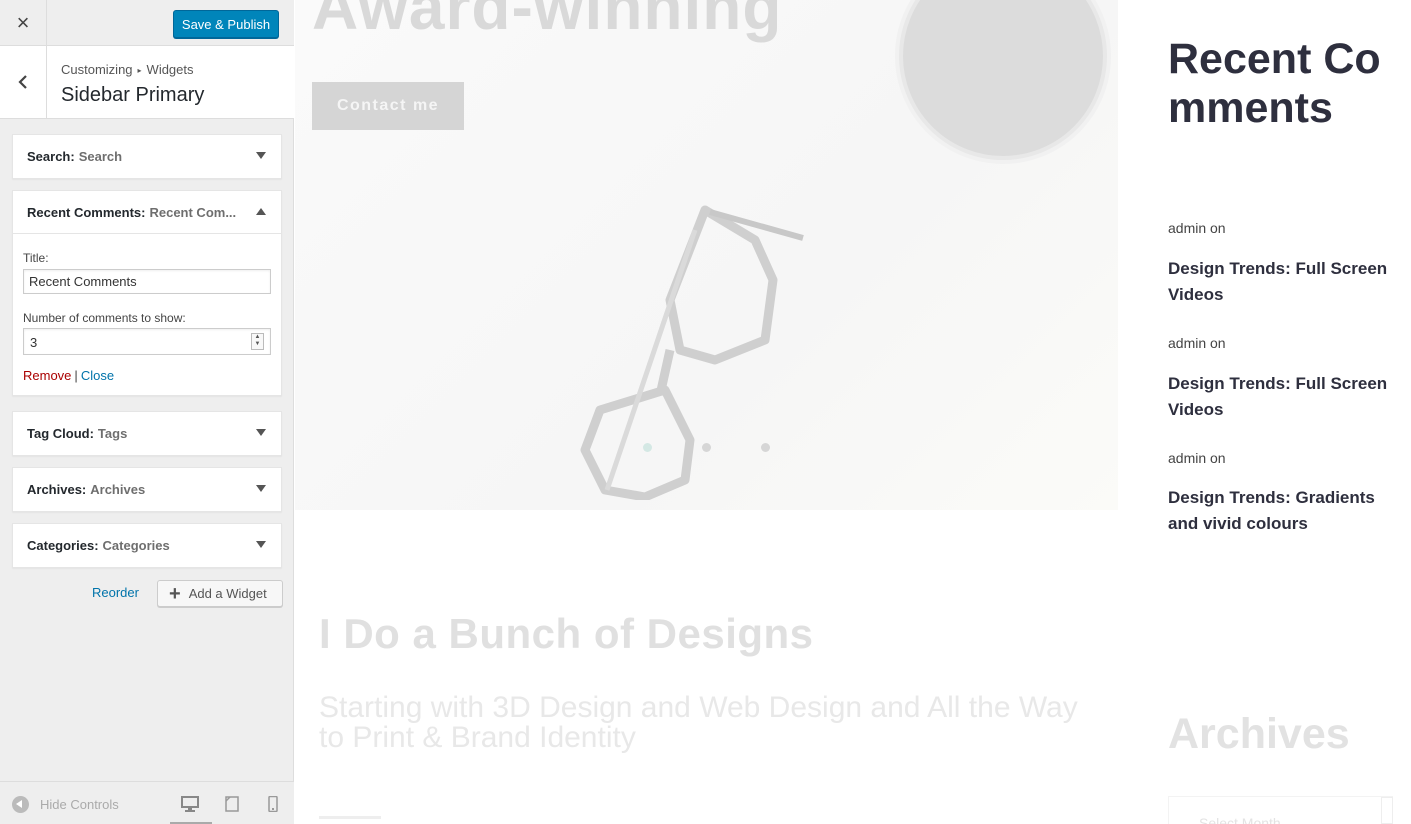  What do you see at coordinates (47, 375) in the screenshot?
I see `remove-widget-link: Remove` at bounding box center [47, 375].